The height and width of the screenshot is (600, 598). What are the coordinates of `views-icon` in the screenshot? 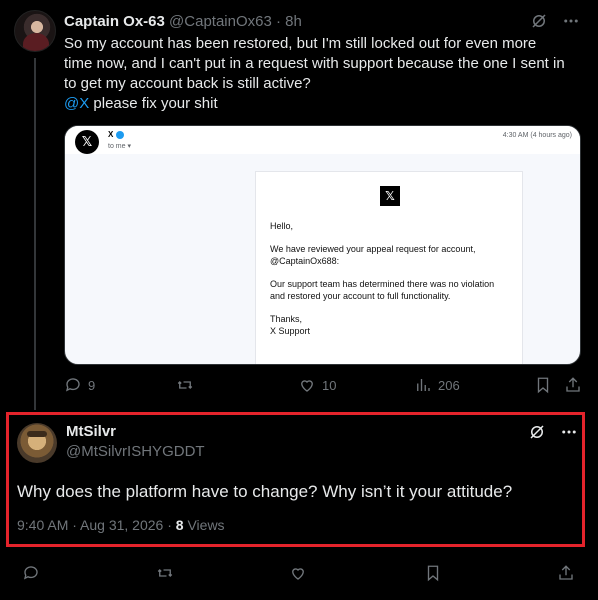 It's located at (423, 385).